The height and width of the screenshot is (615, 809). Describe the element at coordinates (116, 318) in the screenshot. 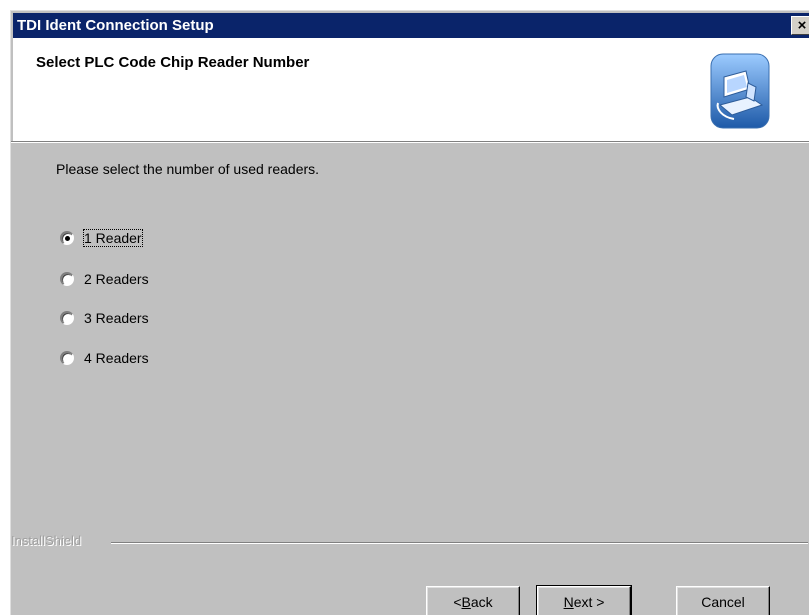

I see `radio-label: 3 Readers` at that location.